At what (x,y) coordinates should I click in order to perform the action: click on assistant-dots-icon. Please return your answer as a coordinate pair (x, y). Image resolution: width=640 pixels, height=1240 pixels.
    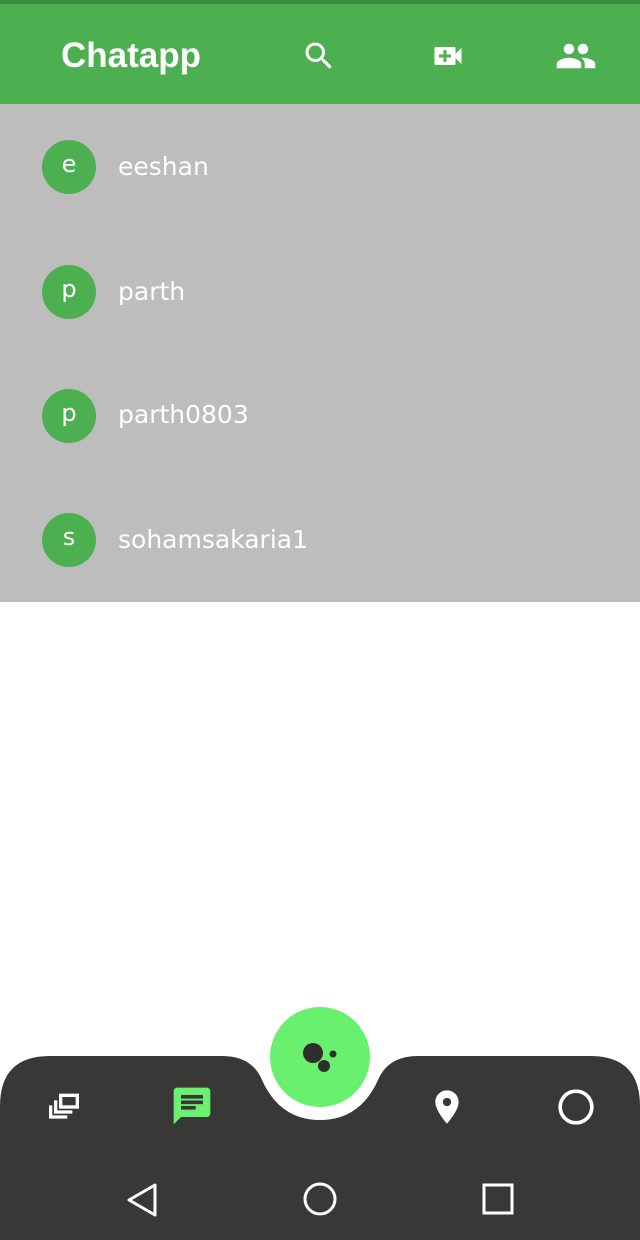
    Looking at the image, I should click on (320, 1057).